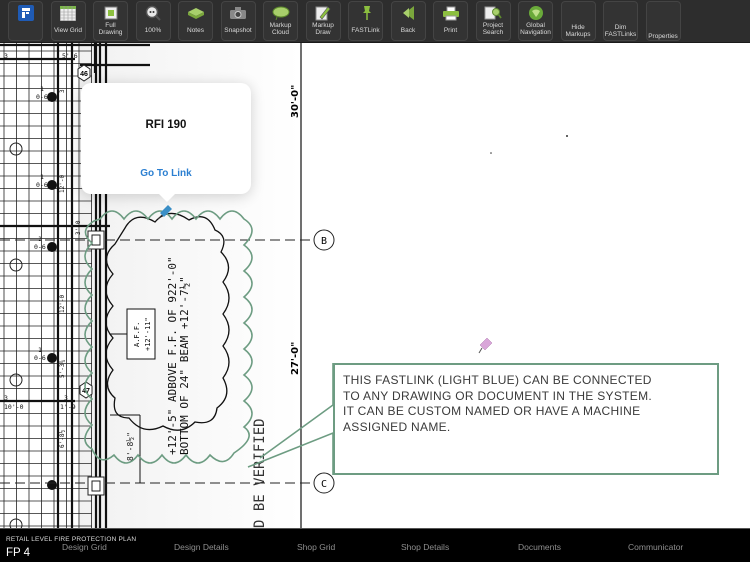  Describe the element at coordinates (70, 56) in the screenshot. I see `svg-text: 5'-6` at that location.